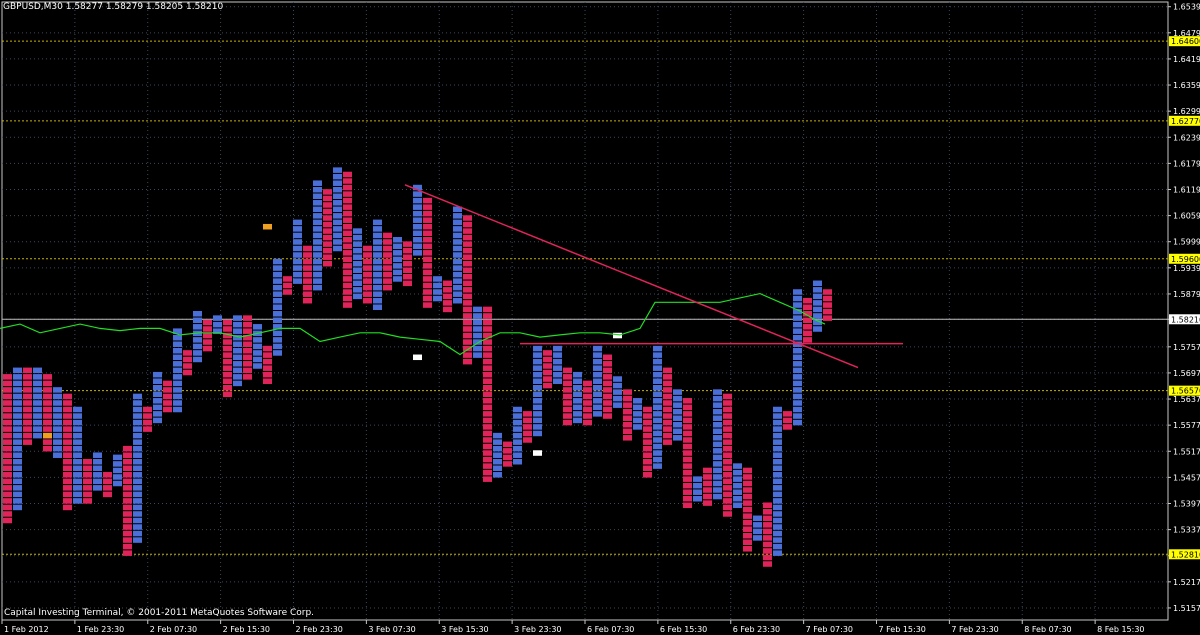  I want to click on trend-line, so click(631, 276).